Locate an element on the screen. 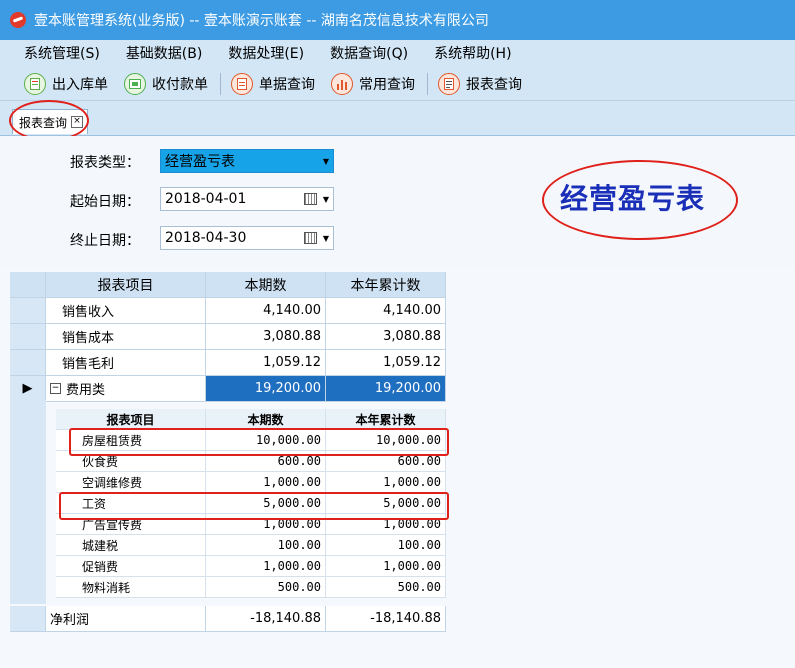 This screenshot has width=795, height=668. row-item: 销售毛利 is located at coordinates (126, 363).